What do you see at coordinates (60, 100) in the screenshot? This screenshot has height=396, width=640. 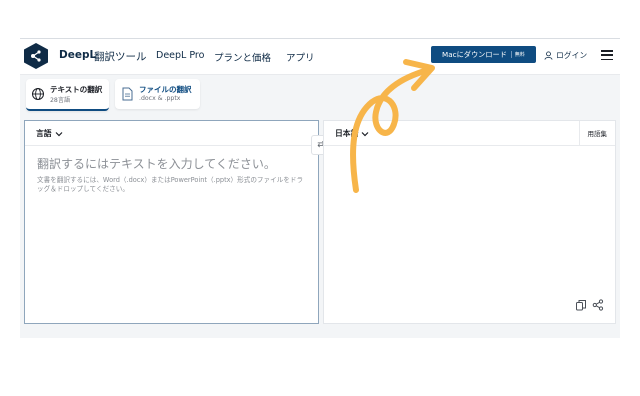 I see `tab-subtitle: 28言語` at bounding box center [60, 100].